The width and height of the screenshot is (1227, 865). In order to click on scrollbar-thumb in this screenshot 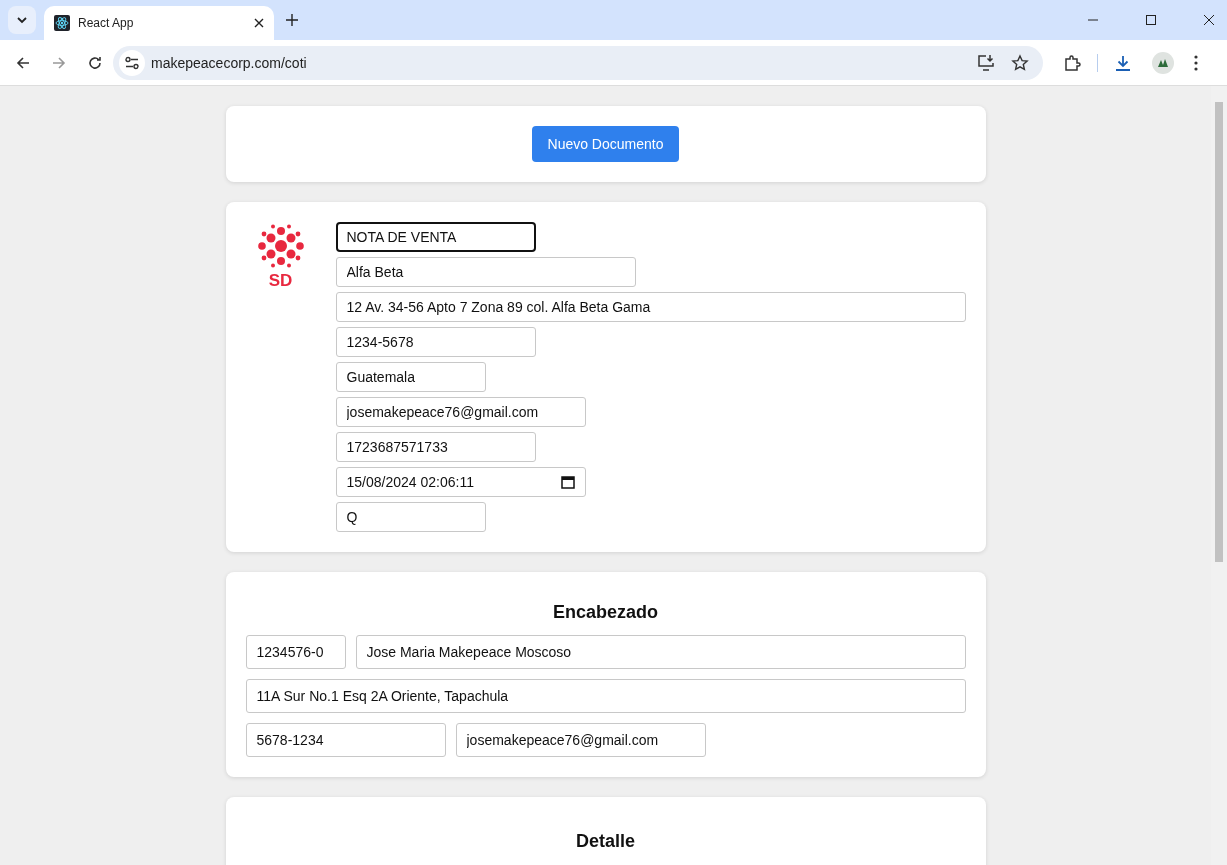, I will do `click(1219, 332)`.